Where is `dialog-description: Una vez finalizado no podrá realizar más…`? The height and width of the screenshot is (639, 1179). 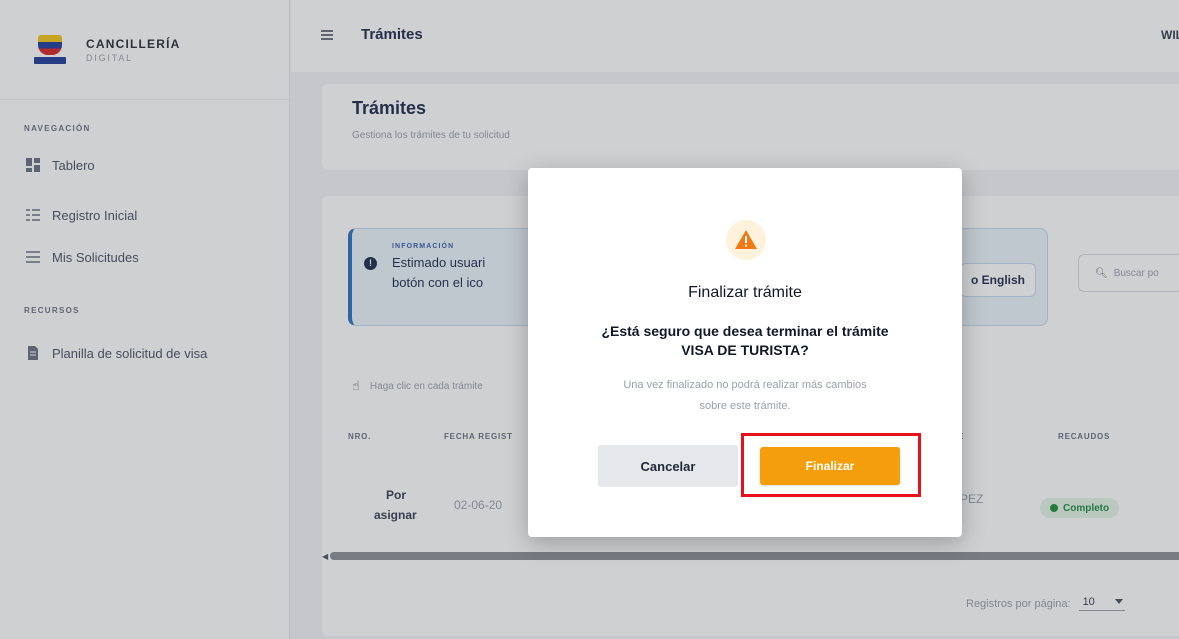
dialog-description: Una vez finalizado no podrá realizar más… is located at coordinates (745, 385).